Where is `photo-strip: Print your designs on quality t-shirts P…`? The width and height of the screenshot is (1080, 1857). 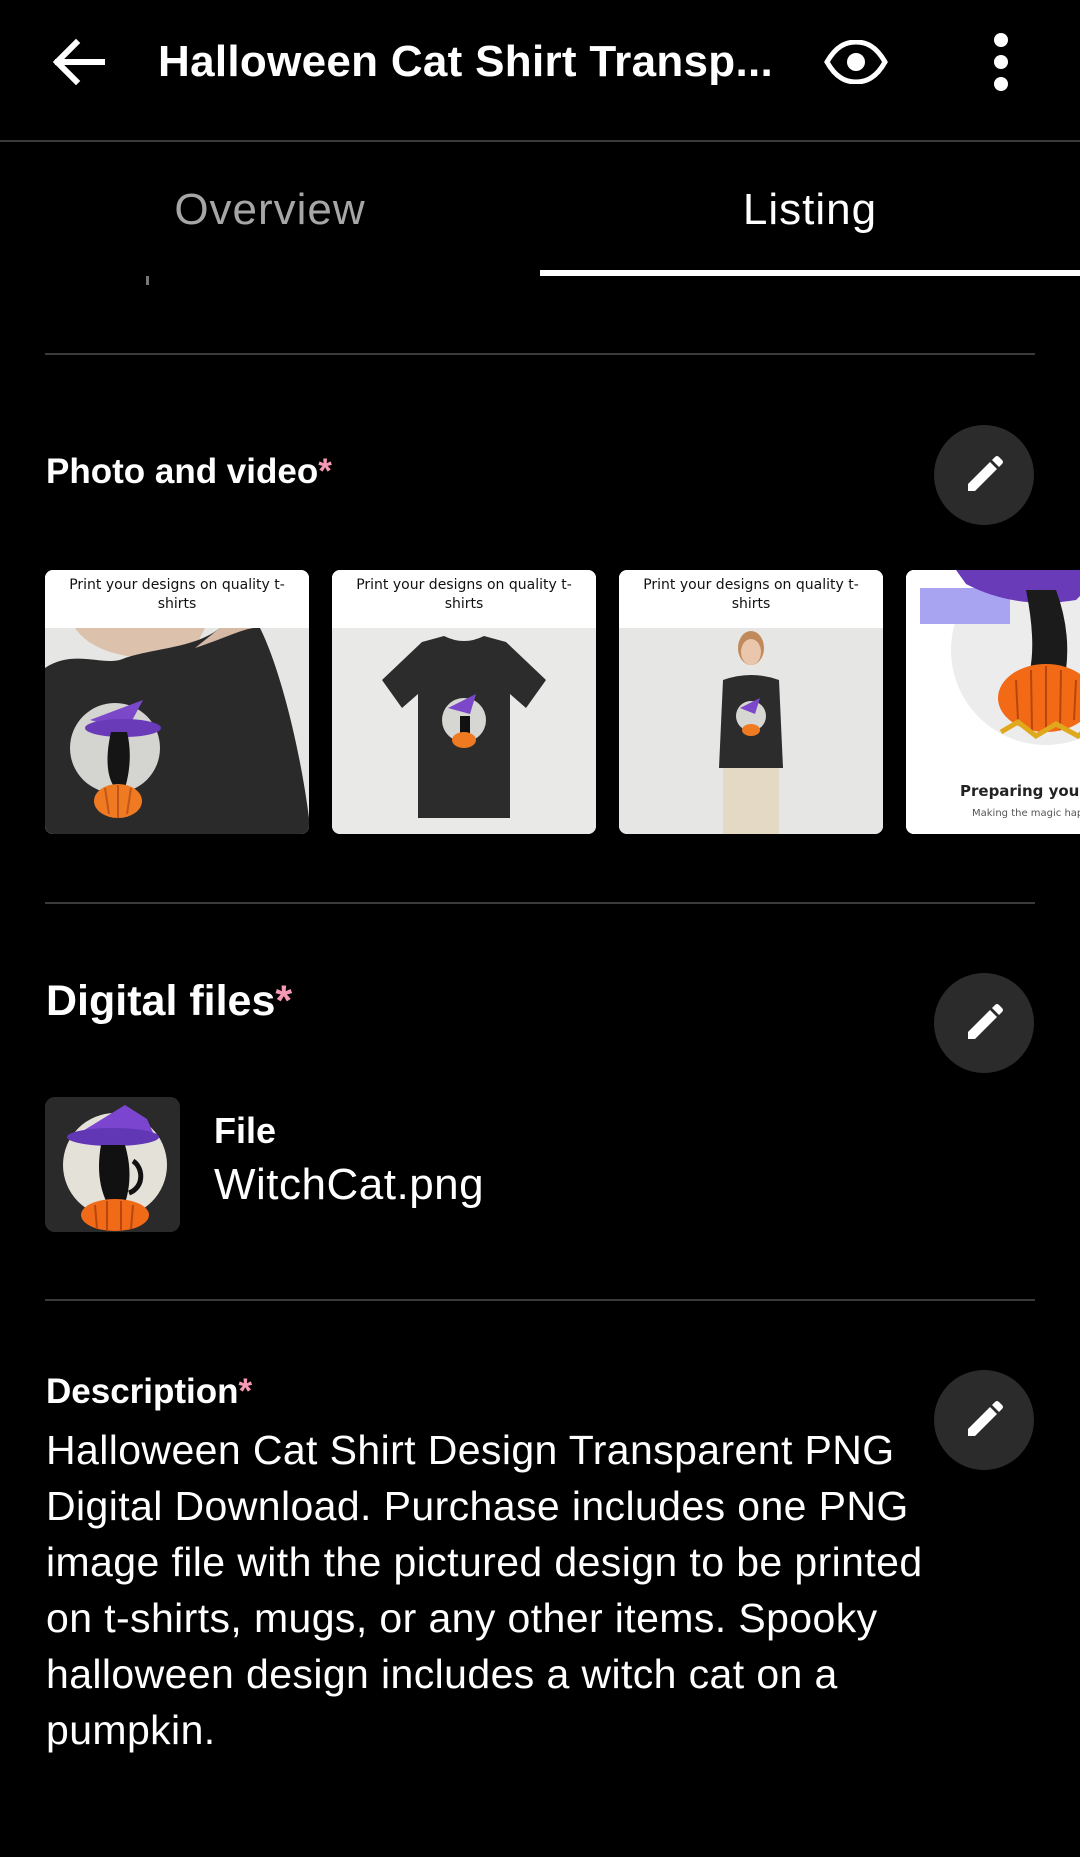
photo-strip: Print your designs on quality t-shirts P… is located at coordinates (562, 702).